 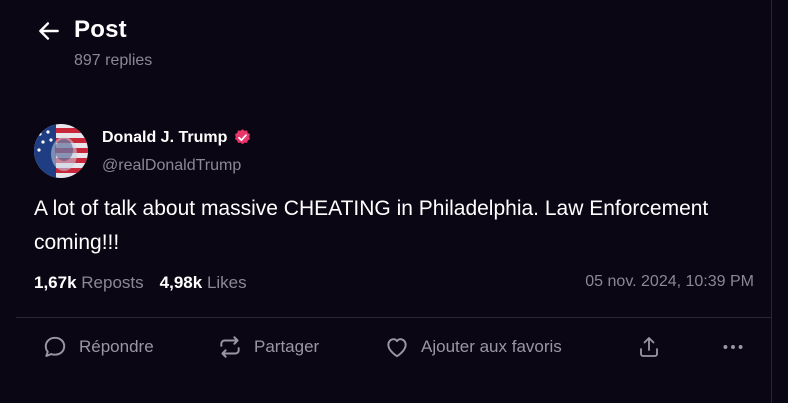 What do you see at coordinates (230, 347) in the screenshot?
I see `repost-icon` at bounding box center [230, 347].